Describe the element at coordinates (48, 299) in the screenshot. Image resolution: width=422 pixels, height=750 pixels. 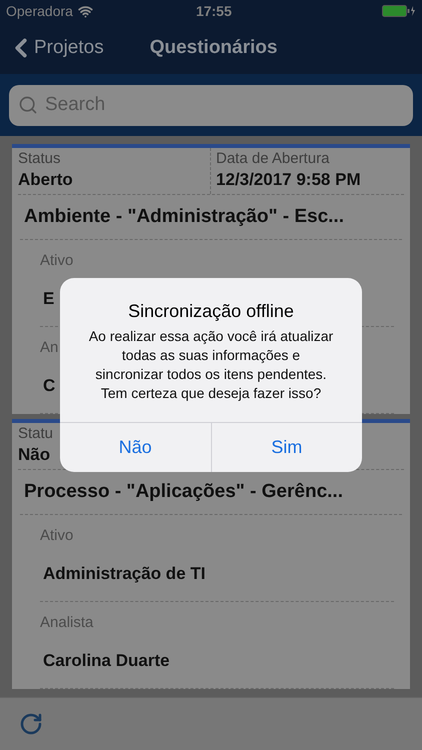
I see `field-value: E` at that location.